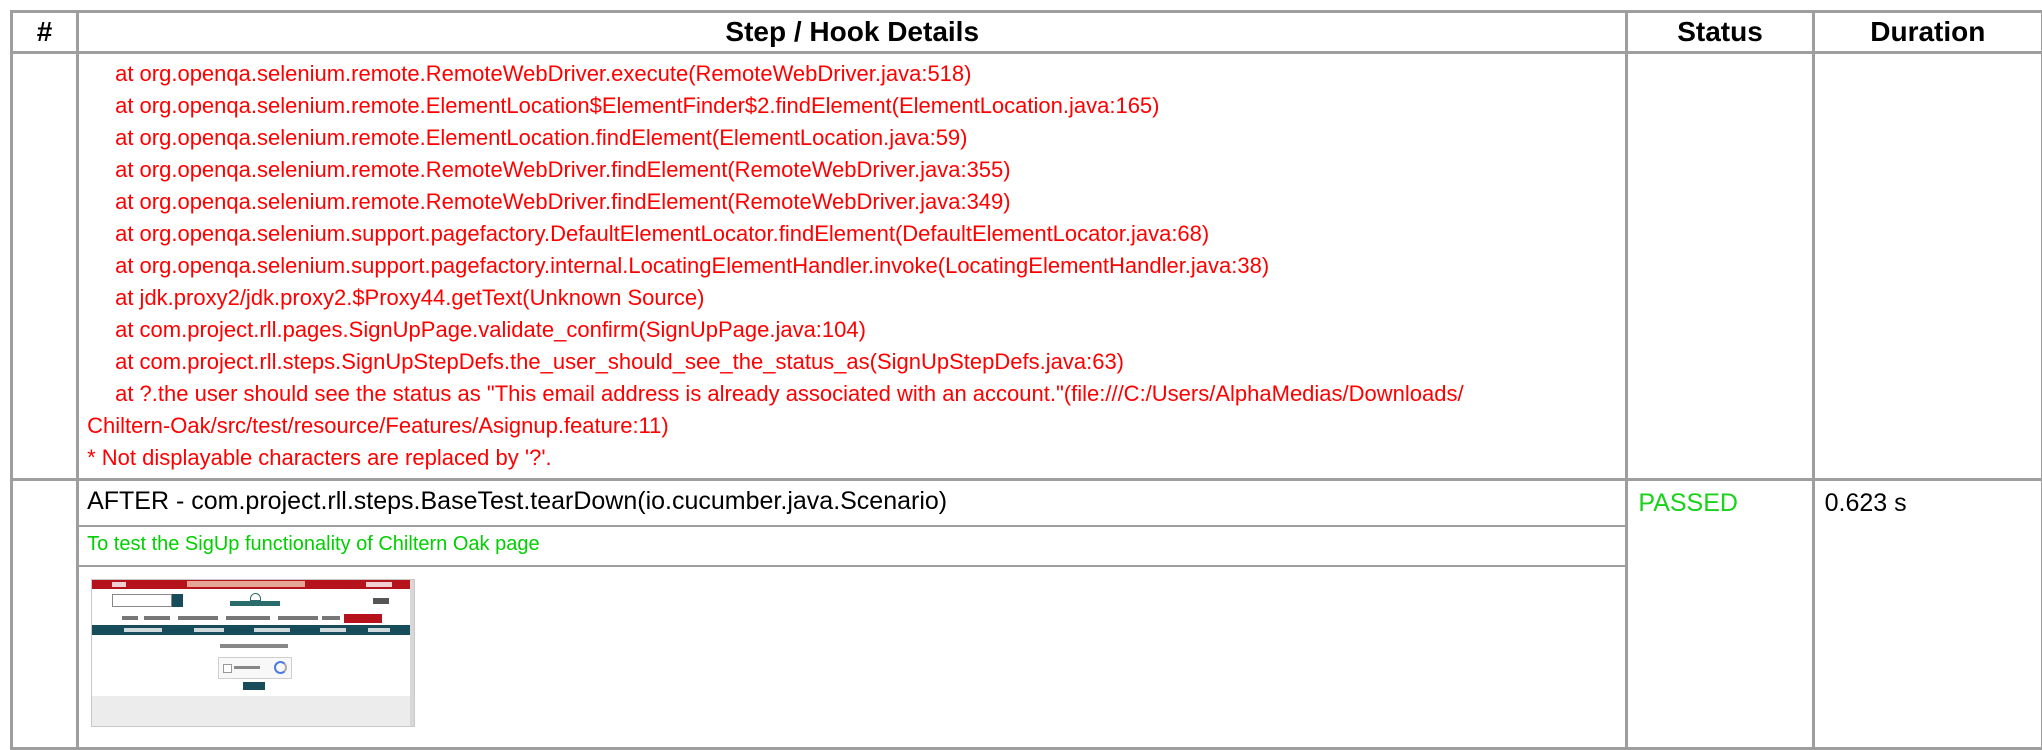  What do you see at coordinates (45, 32) in the screenshot?
I see `header-number: #` at bounding box center [45, 32].